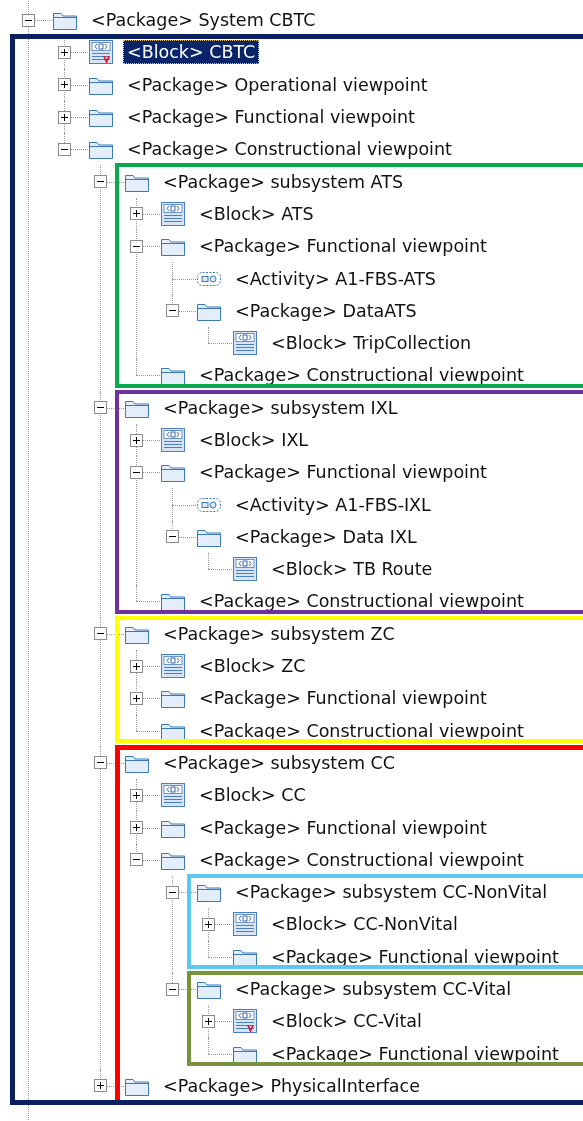 The width and height of the screenshot is (583, 1121). I want to click on tree-item: <Block> CBTC, so click(191, 52).